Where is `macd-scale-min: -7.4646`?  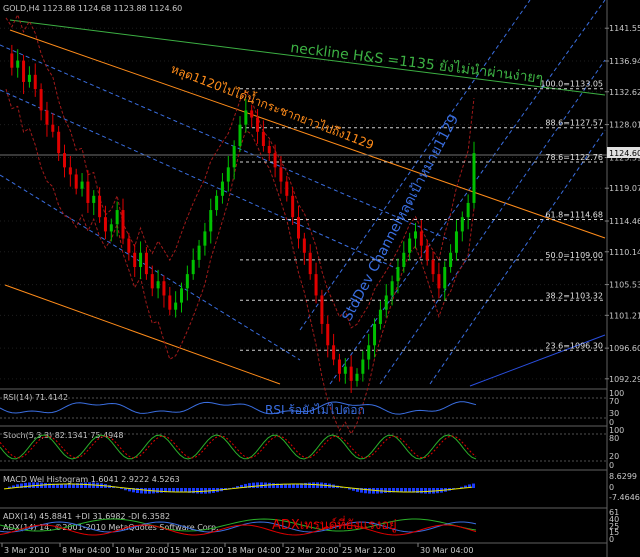
macd-scale-min: -7.4646 is located at coordinates (624, 497).